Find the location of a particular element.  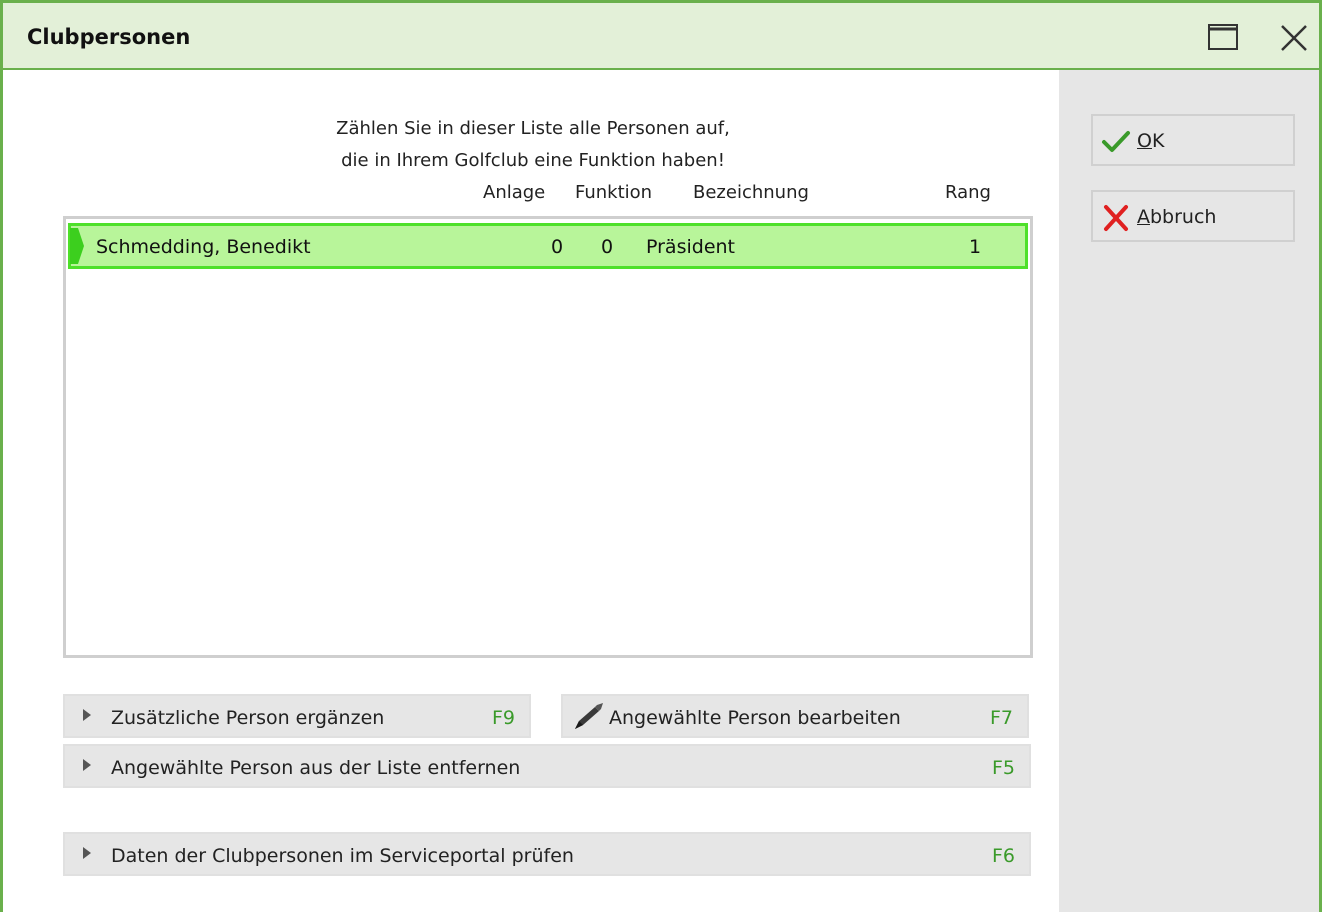

column-header-anlage: Anlage is located at coordinates (514, 192).